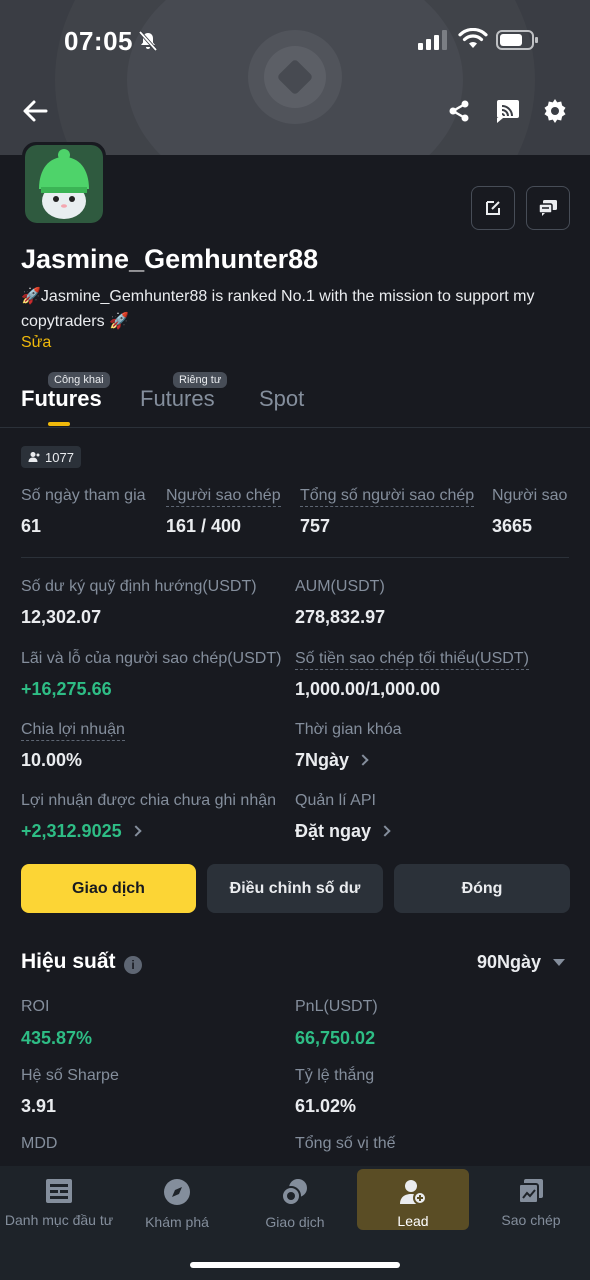  Describe the element at coordinates (322, 760) in the screenshot. I see `lock-period-value: 7Ngày` at that location.